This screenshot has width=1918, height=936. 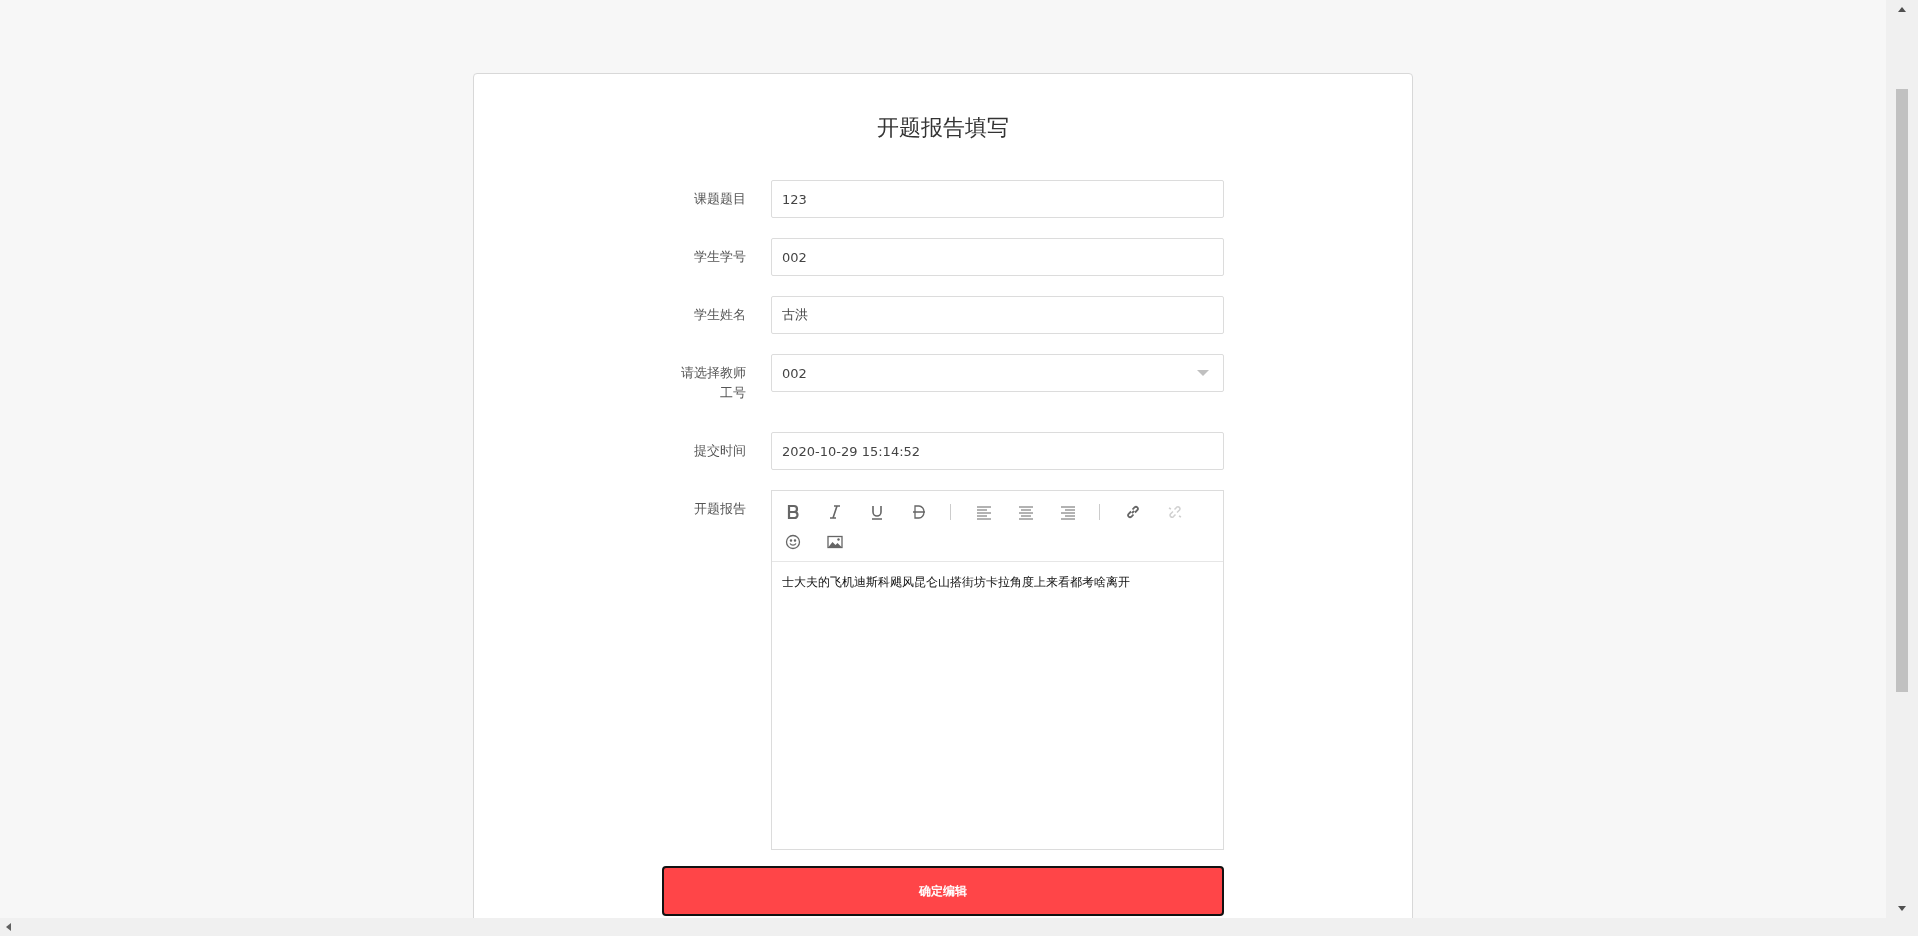 I want to click on field-label: 开题报告, so click(x=719, y=509).